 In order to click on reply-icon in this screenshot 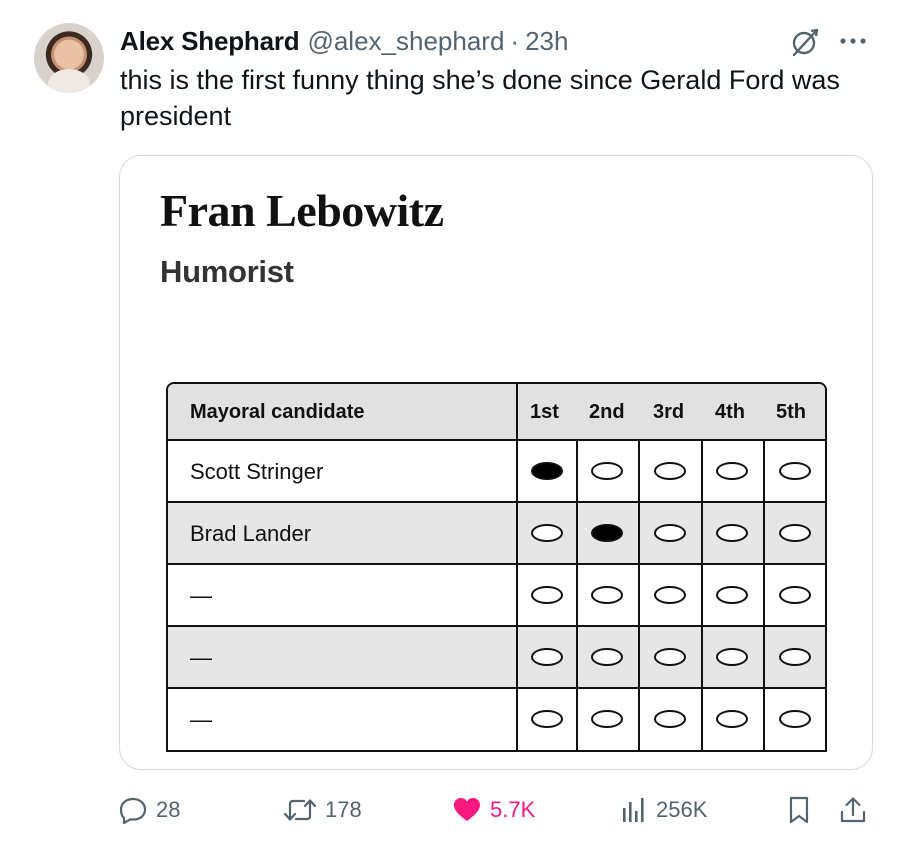, I will do `click(133, 811)`.